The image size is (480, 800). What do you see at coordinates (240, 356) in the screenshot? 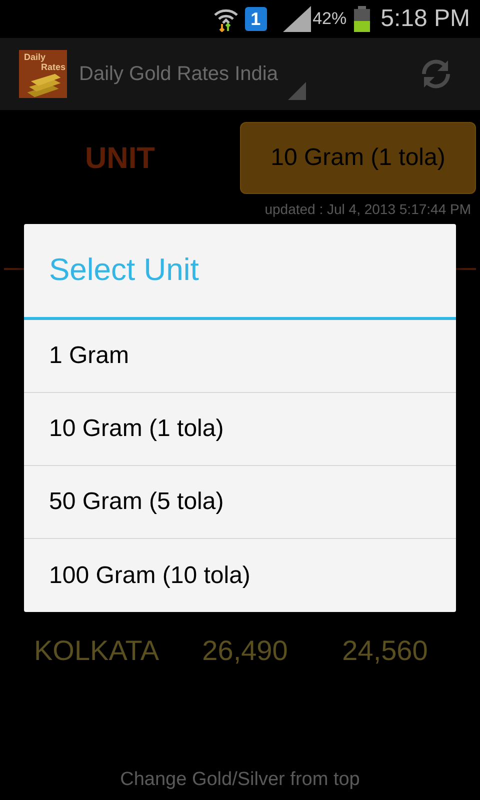
I see `unit-option: 1 Gram` at bounding box center [240, 356].